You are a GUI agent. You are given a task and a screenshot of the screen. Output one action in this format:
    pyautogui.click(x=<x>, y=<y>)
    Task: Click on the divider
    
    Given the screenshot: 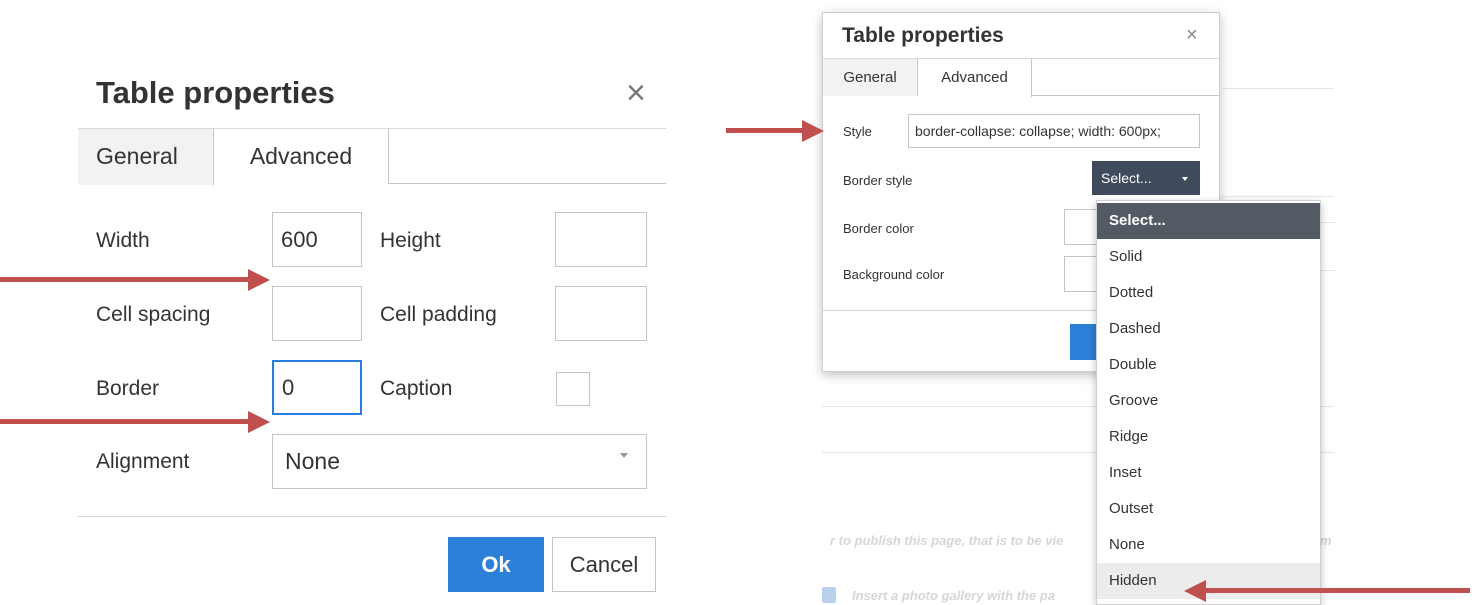 What is the action you would take?
    pyautogui.click(x=372, y=516)
    